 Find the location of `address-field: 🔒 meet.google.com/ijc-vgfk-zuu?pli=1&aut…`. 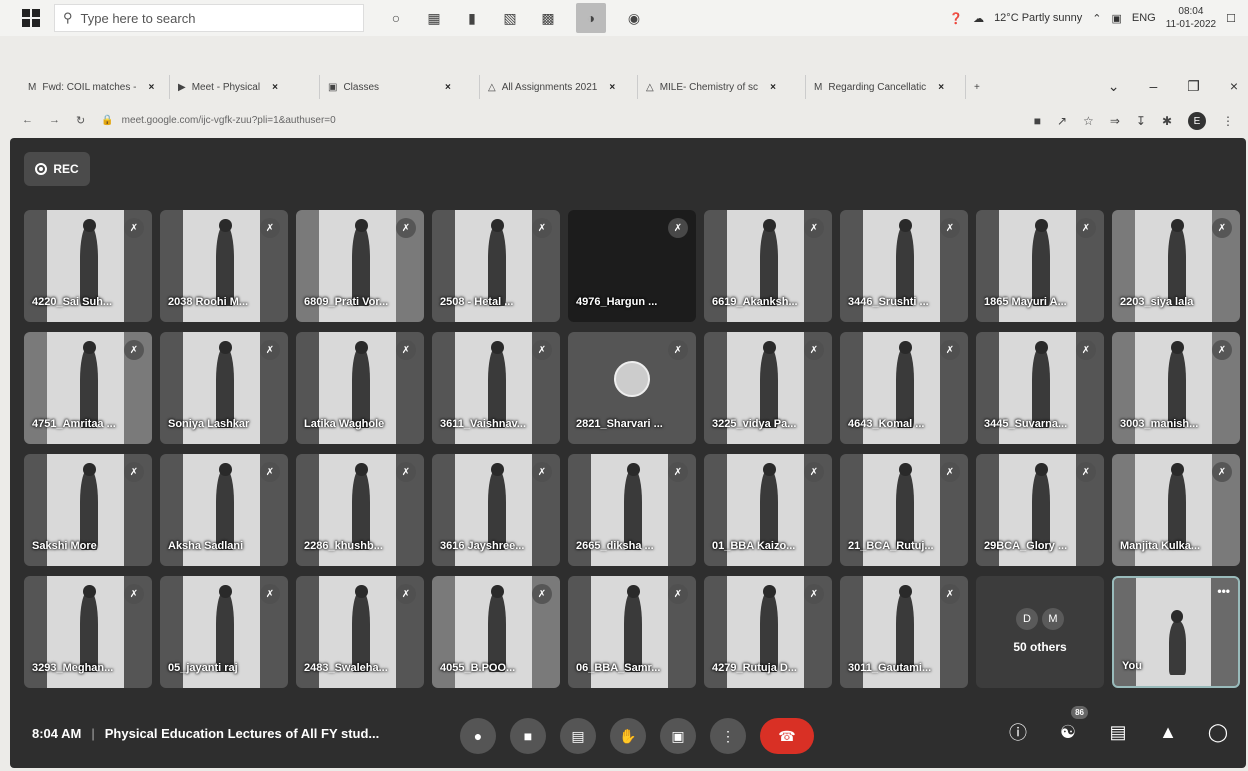

address-field: 🔒 meet.google.com/ijc-vgfk-zuu?pli=1&aut… is located at coordinates (218, 120).